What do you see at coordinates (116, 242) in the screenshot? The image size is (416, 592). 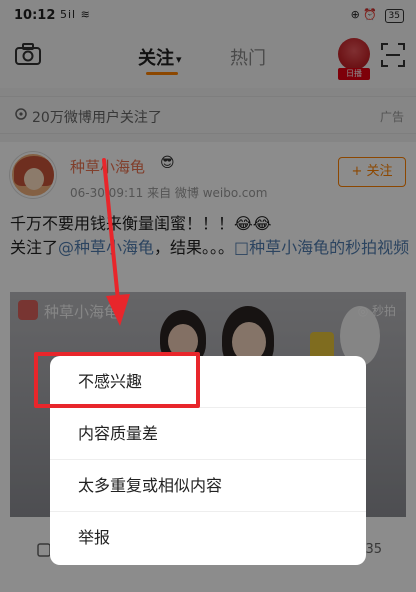 I see `pointer-arrow` at bounding box center [116, 242].